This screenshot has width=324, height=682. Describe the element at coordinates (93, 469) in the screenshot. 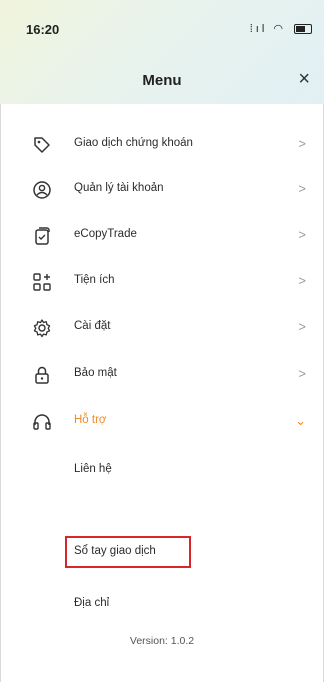

I see `submenu-item-lien-he: Liên hệ` at that location.